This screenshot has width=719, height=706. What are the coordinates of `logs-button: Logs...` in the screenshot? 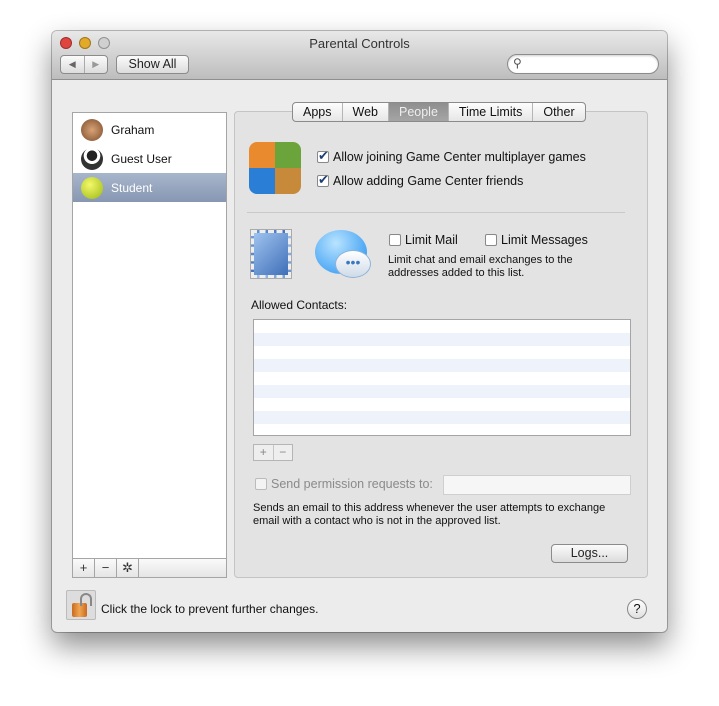 It's located at (589, 553).